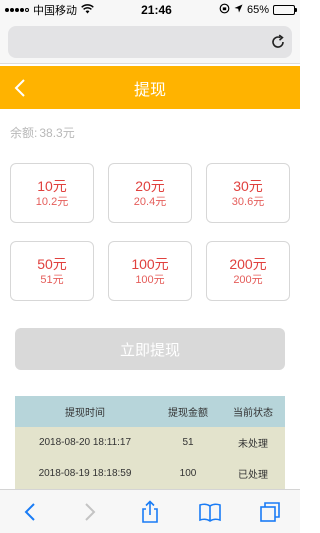  I want to click on actual-amount-label: 20.4元, so click(150, 201).